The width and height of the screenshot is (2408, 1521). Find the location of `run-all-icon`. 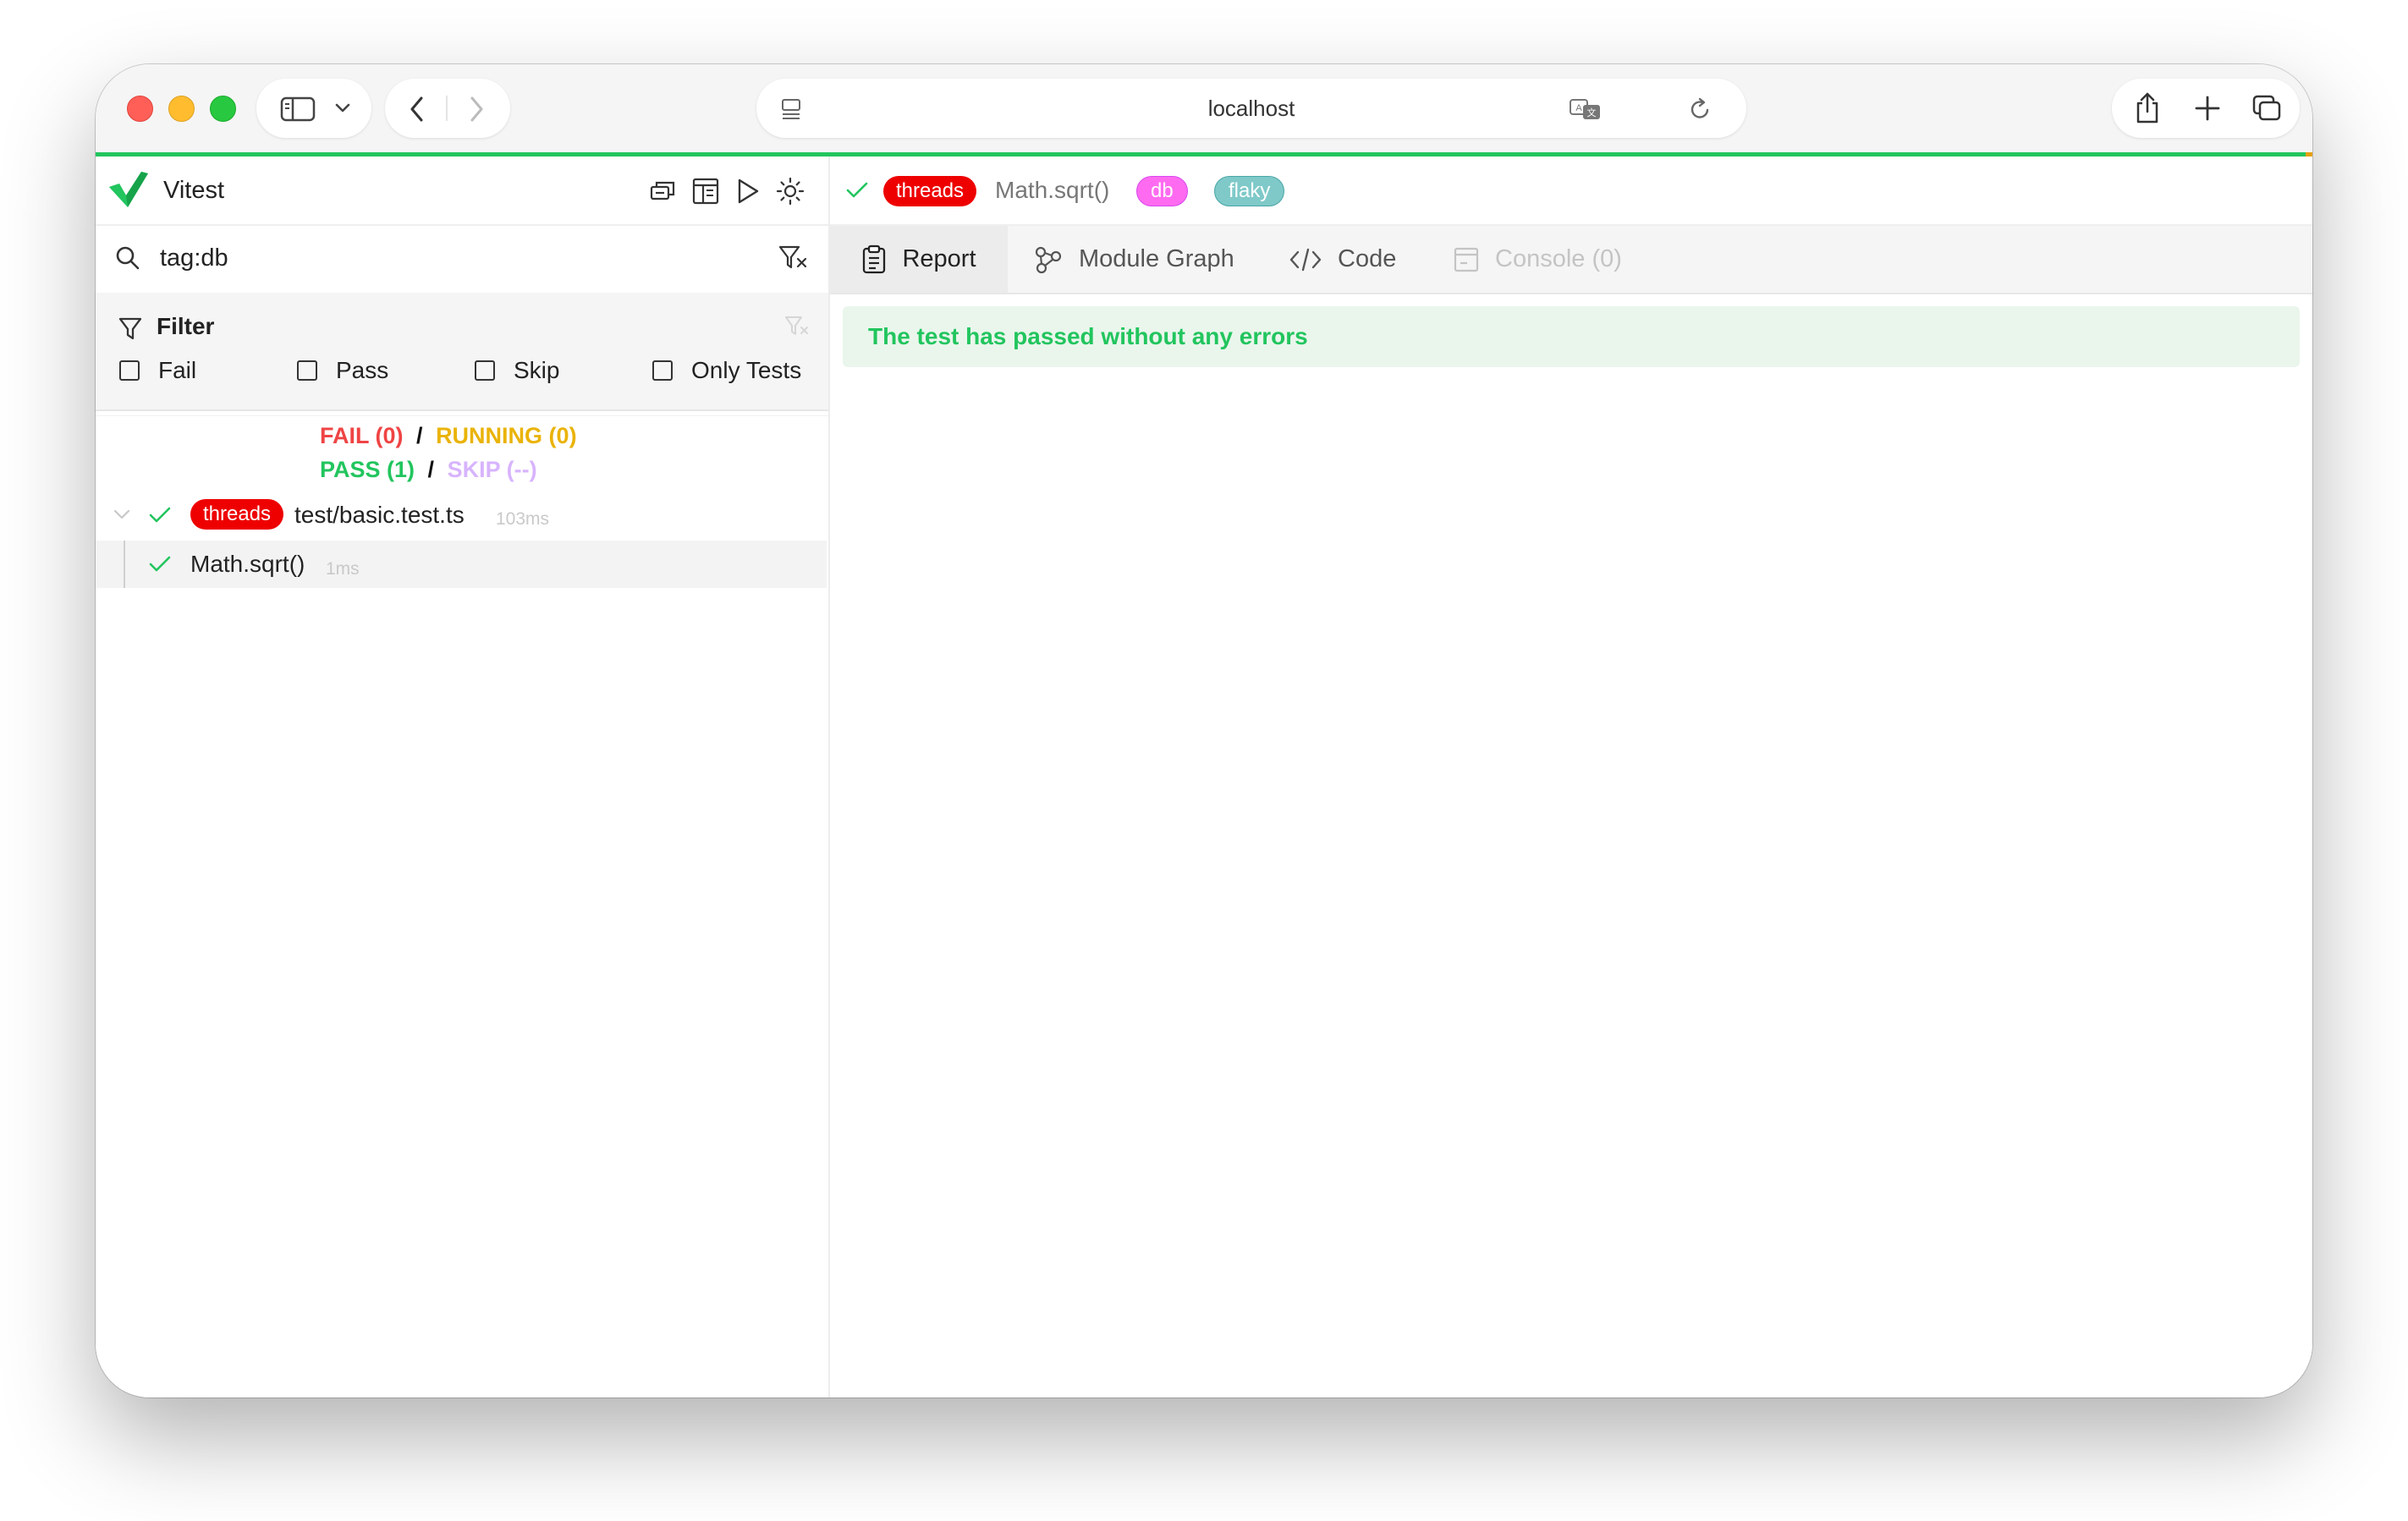

run-all-icon is located at coordinates (748, 191).